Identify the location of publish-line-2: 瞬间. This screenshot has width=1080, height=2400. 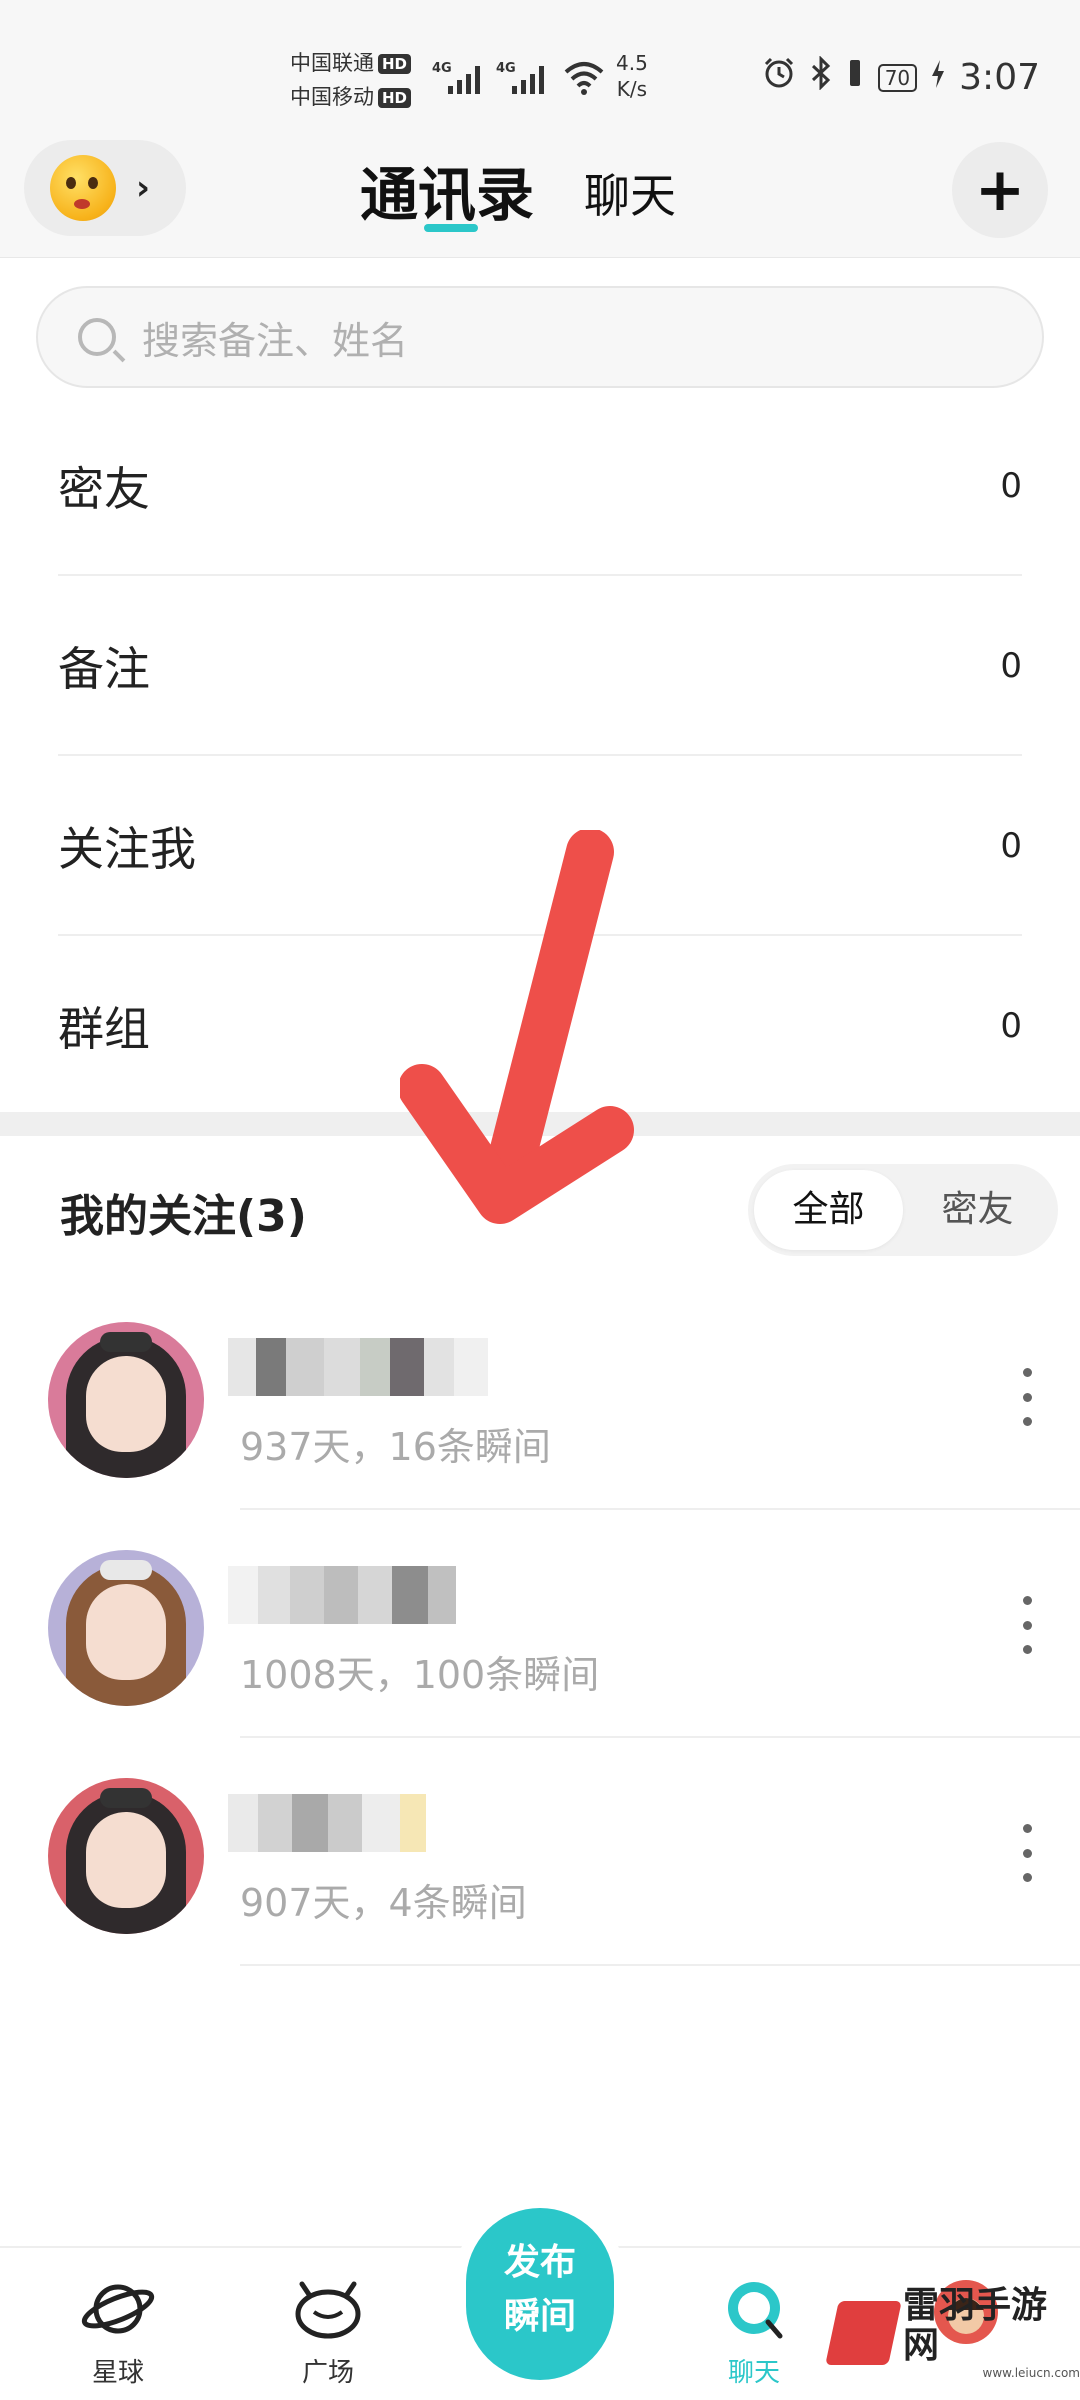
(539, 2316).